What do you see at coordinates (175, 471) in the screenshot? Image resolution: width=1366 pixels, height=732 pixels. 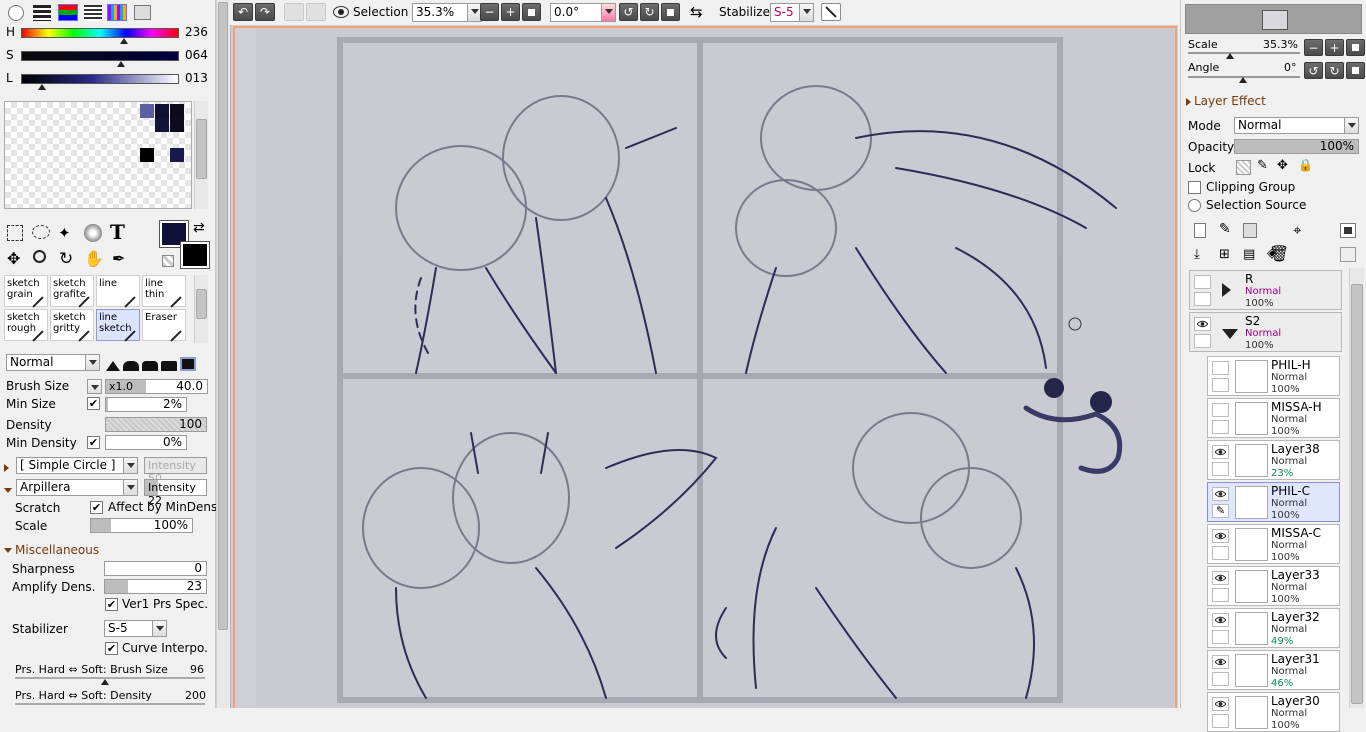 I see `shape-intensity-slider: Intensity 50` at bounding box center [175, 471].